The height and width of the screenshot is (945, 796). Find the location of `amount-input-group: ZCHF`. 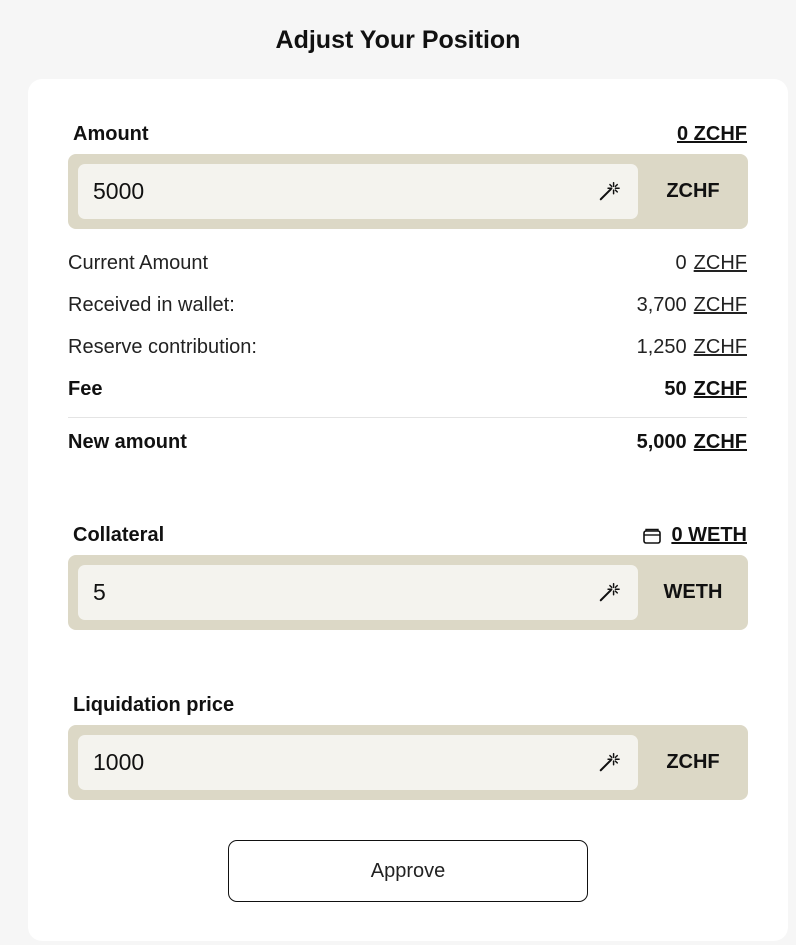

amount-input-group: ZCHF is located at coordinates (408, 191).